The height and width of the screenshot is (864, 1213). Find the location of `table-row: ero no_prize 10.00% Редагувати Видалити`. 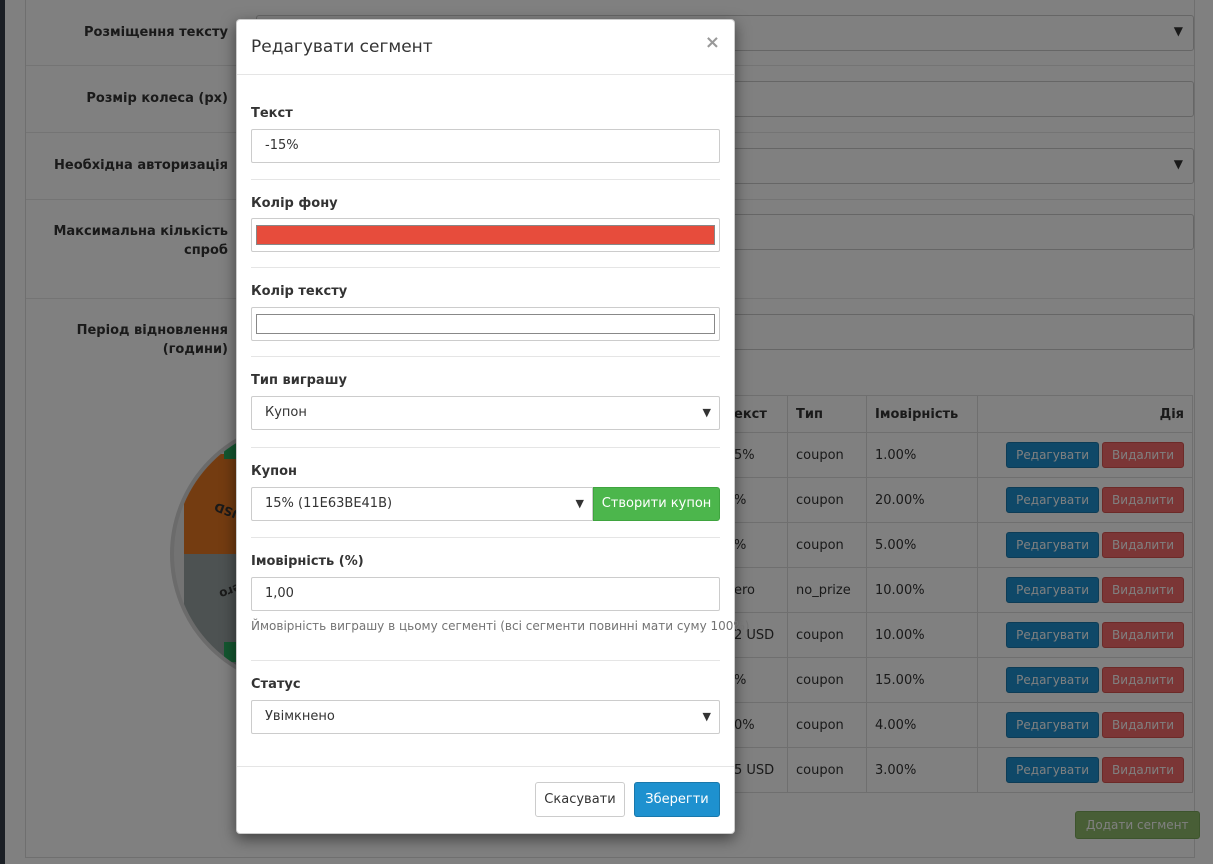

table-row: ero no_prize 10.00% Редагувати Видалити is located at coordinates (959, 590).